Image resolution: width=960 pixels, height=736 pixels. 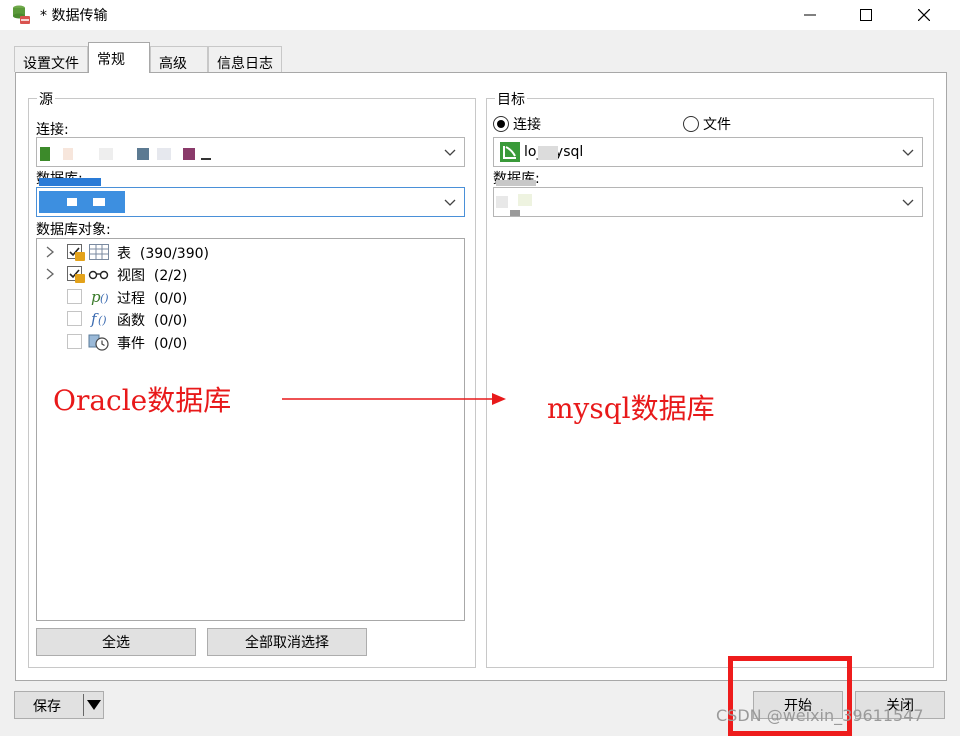 I want to click on source-group-title: 源, so click(x=46, y=99).